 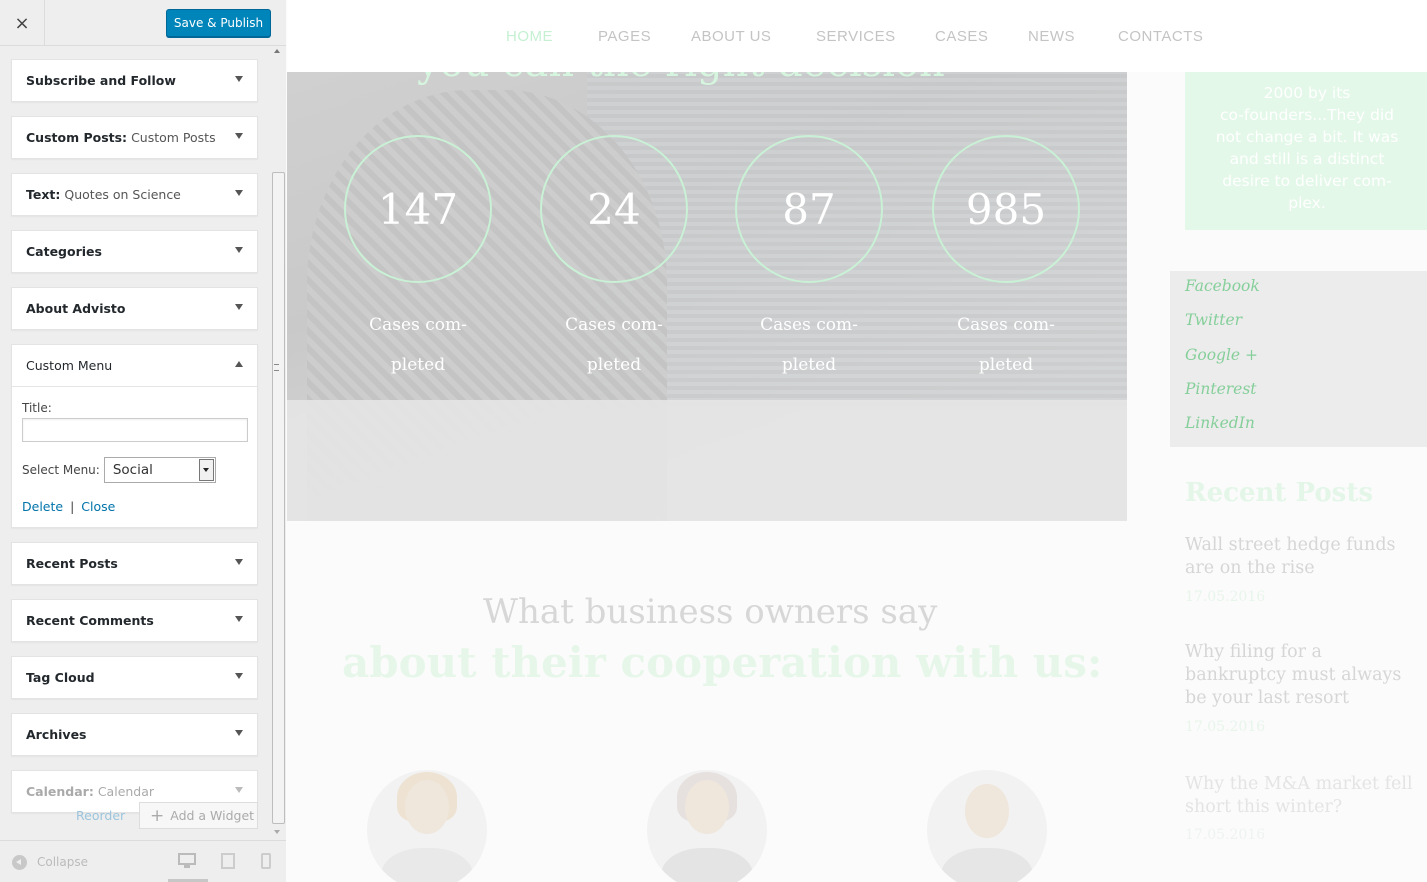 I want to click on widget-area-actions: Reorder + Add a Widget, so click(x=135, y=815).